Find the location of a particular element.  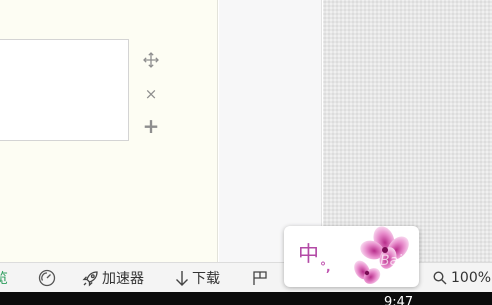

download-label: 下载 is located at coordinates (206, 279).